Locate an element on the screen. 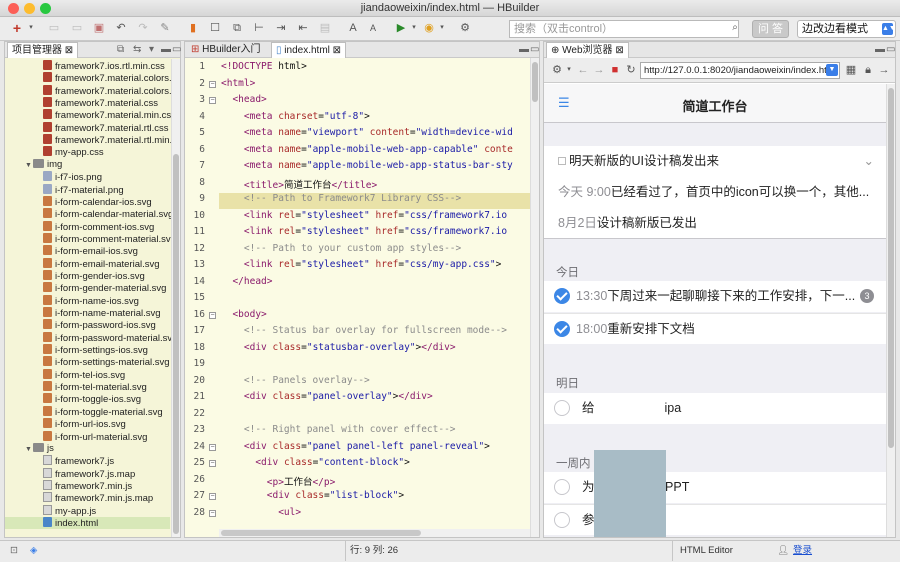 The image size is (900, 562). collapse-all-icon: ⧉ is located at coordinates (120, 50).